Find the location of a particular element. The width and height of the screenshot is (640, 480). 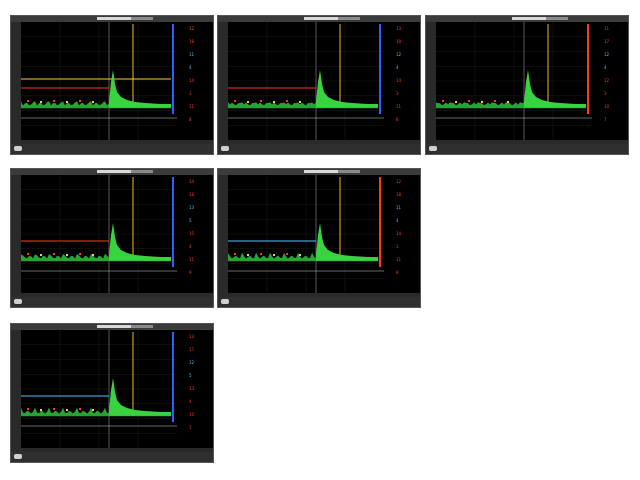

monitor-panel-5: 12 18 11 4 14 3 11 8 is located at coordinates (319, 238).